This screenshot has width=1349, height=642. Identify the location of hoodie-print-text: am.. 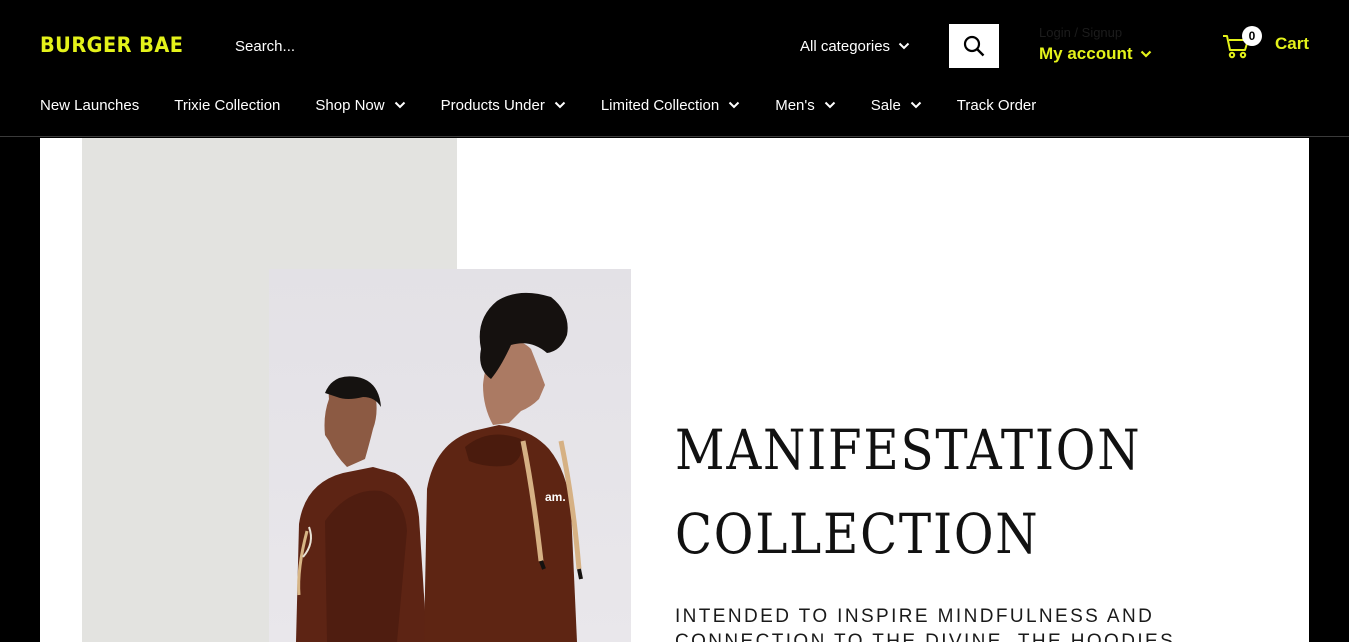
(555, 497).